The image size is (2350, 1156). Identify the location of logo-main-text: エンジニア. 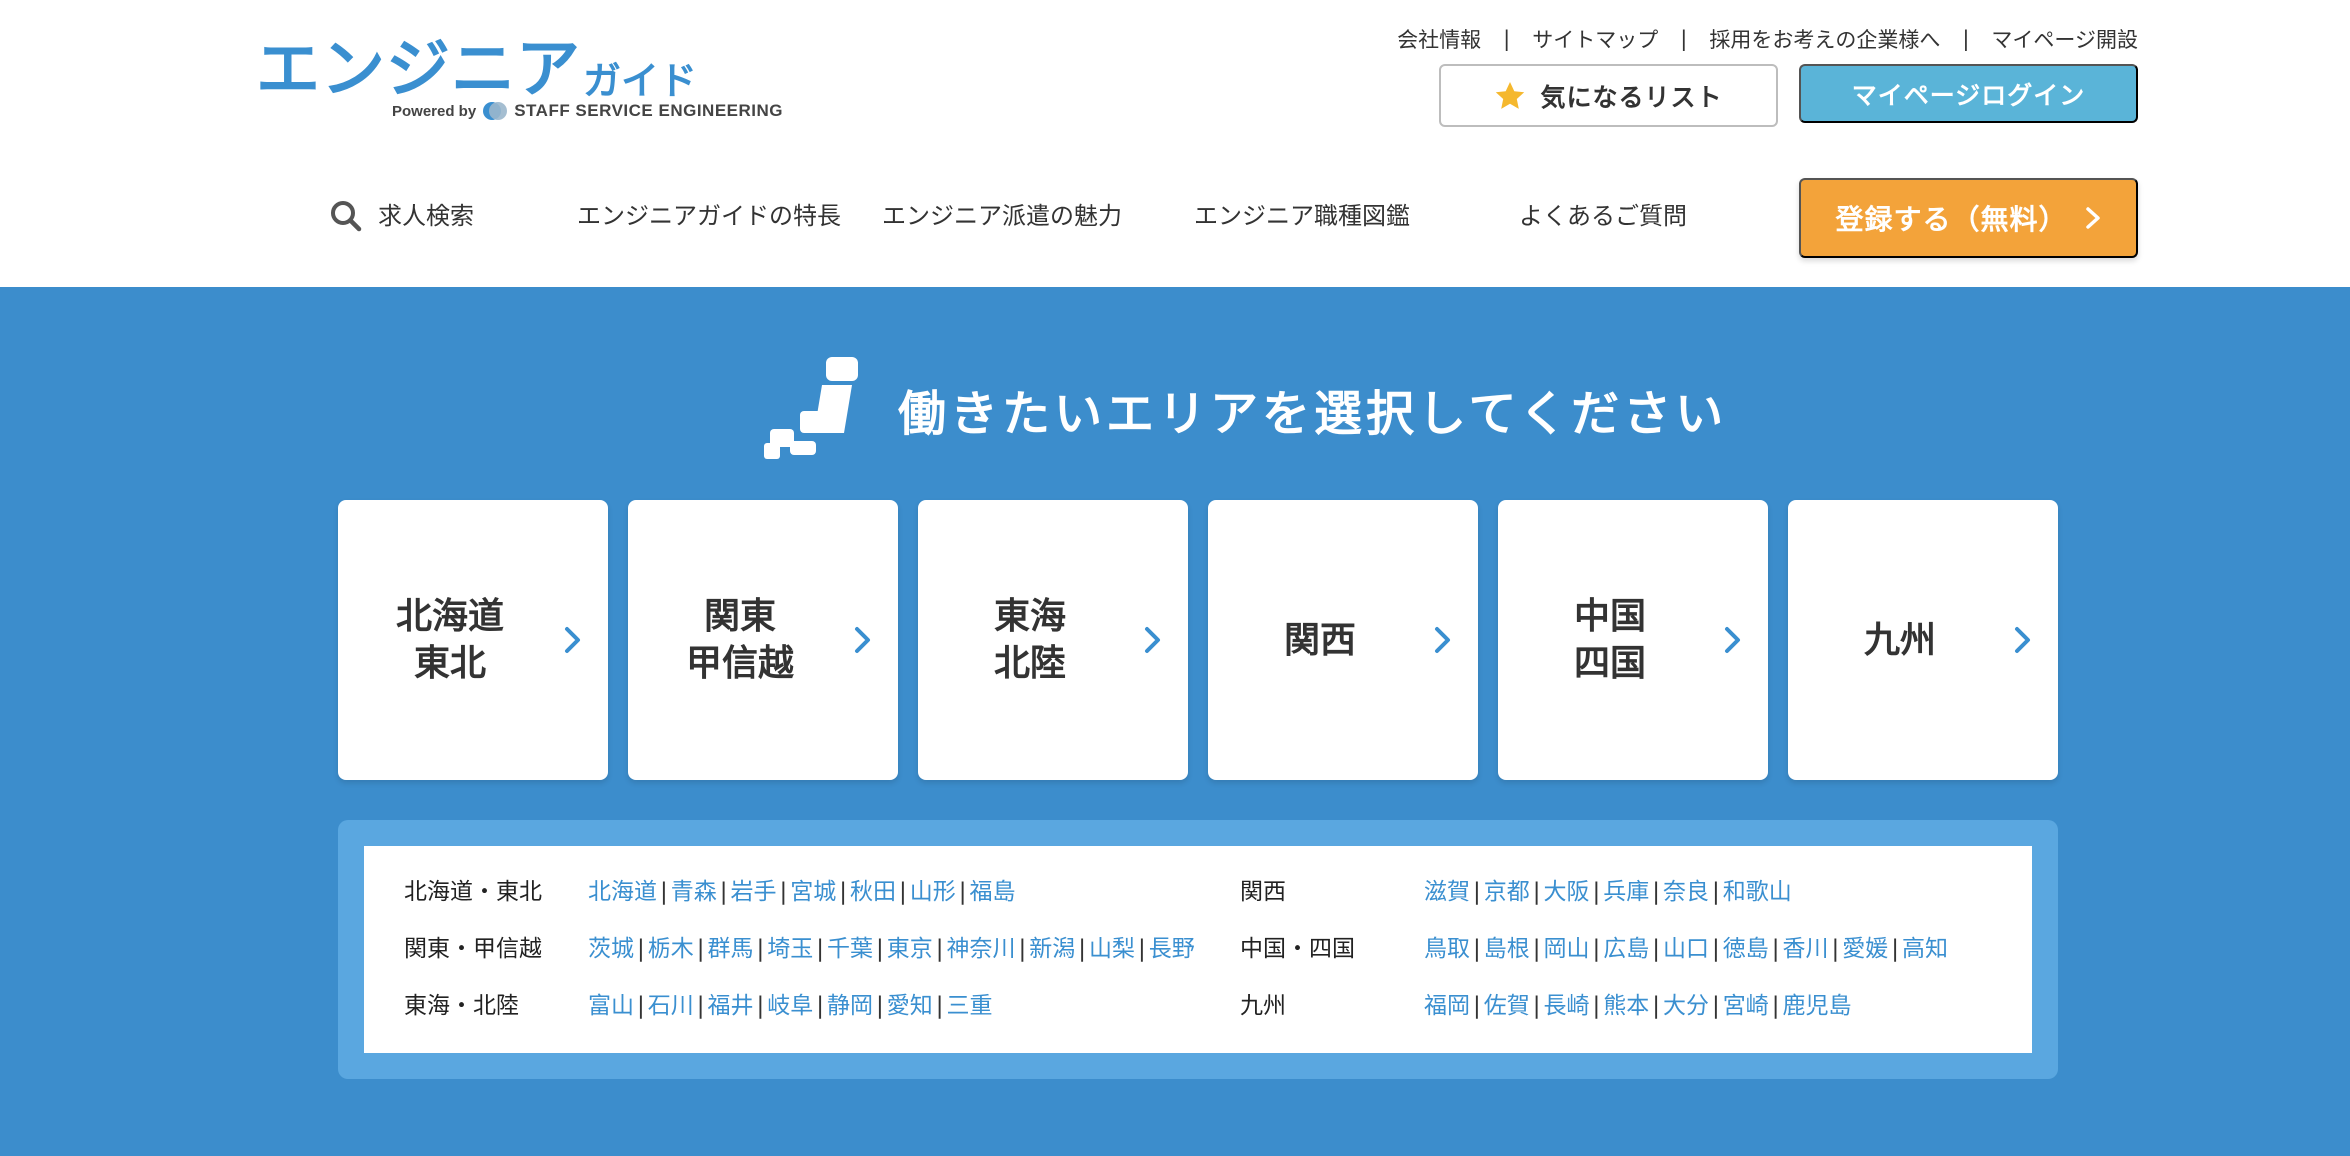
(418, 70).